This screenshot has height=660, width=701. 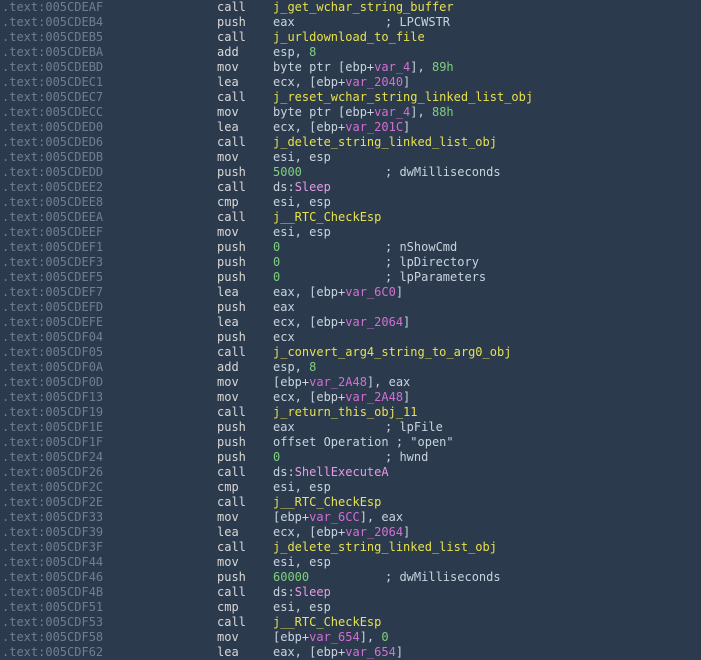 What do you see at coordinates (52, 142) in the screenshot?
I see `address: .text:005CDED6` at bounding box center [52, 142].